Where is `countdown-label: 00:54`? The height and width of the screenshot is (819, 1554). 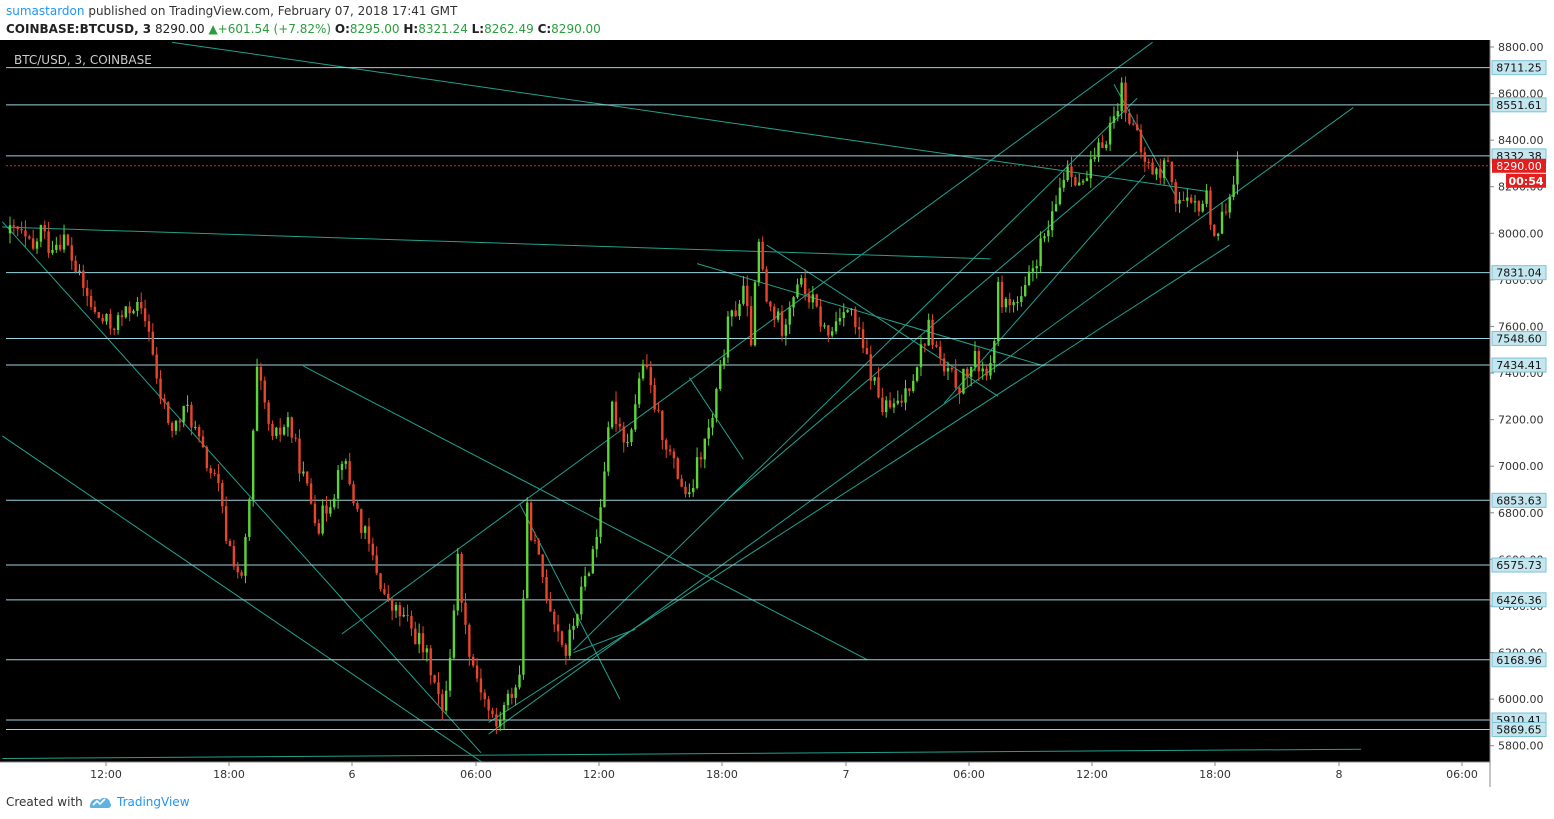 countdown-label: 00:54 is located at coordinates (1525, 181).